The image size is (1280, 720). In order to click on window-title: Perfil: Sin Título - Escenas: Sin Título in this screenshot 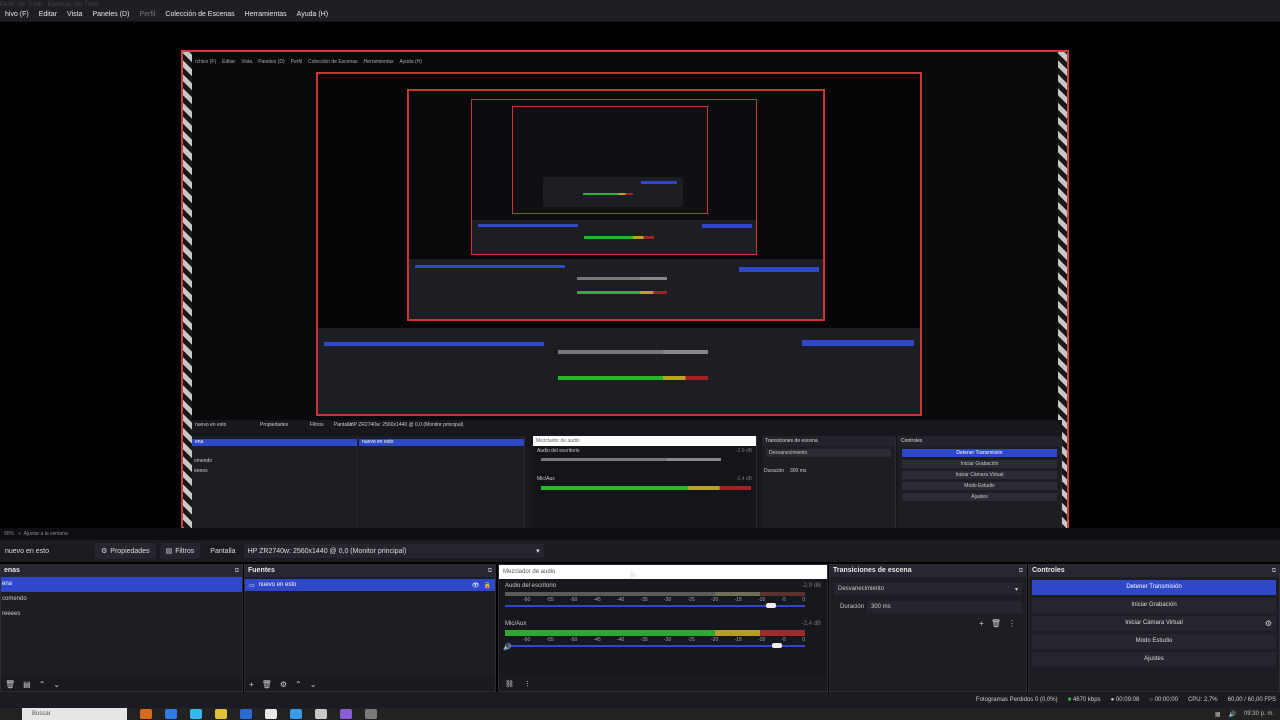, I will do `click(50, 5)`.